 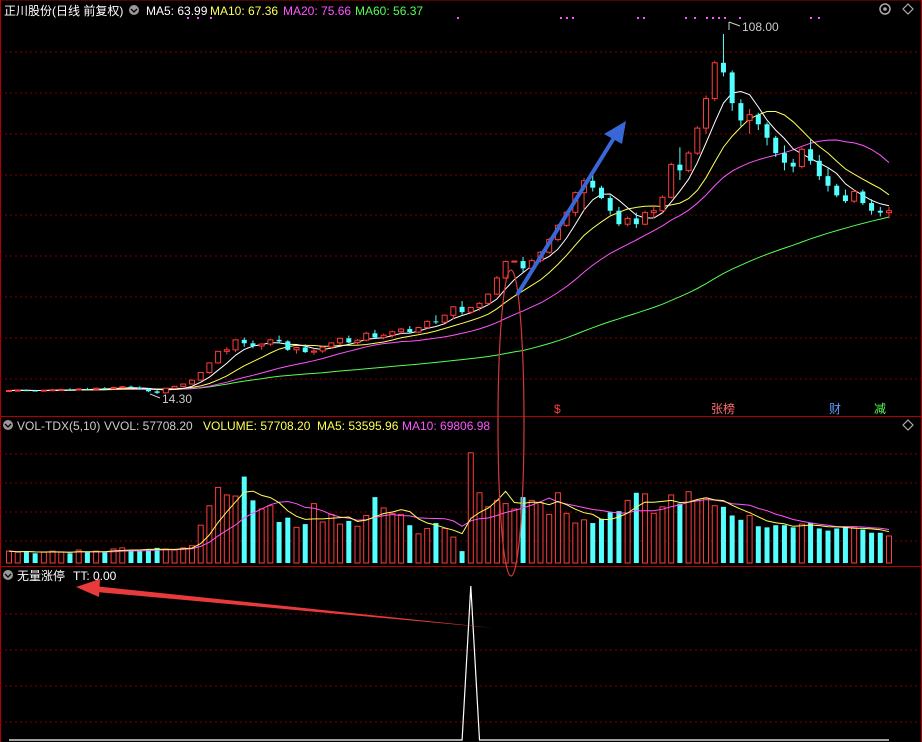 What do you see at coordinates (177, 11) in the screenshot?
I see `ma5-label: MA5: 63.99` at bounding box center [177, 11].